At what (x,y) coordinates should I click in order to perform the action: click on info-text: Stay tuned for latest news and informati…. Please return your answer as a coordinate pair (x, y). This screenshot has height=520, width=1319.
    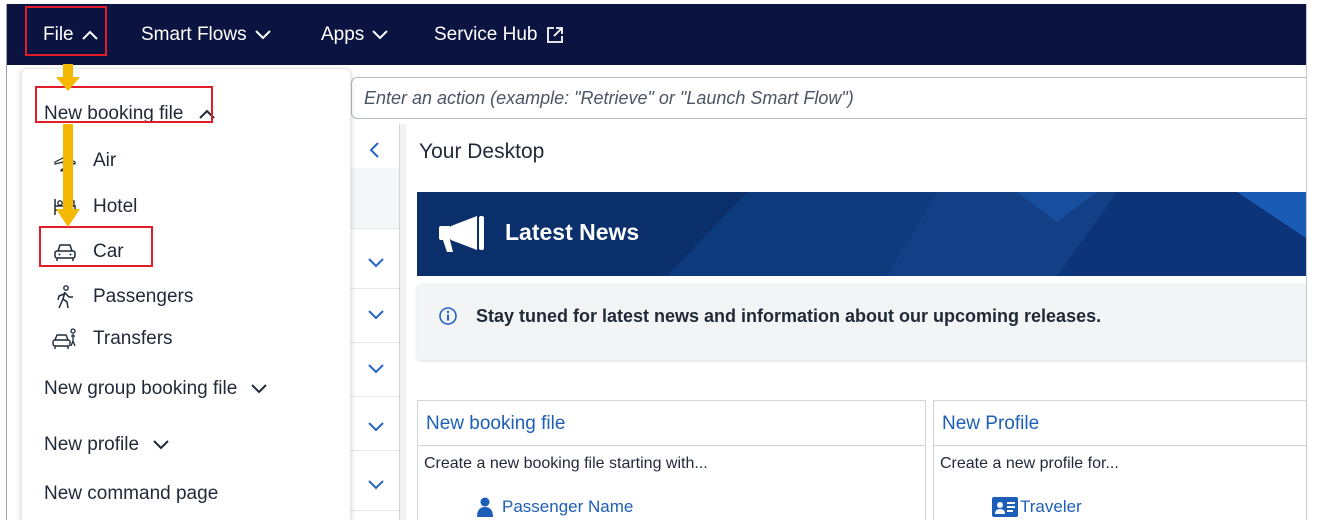
    Looking at the image, I should click on (789, 316).